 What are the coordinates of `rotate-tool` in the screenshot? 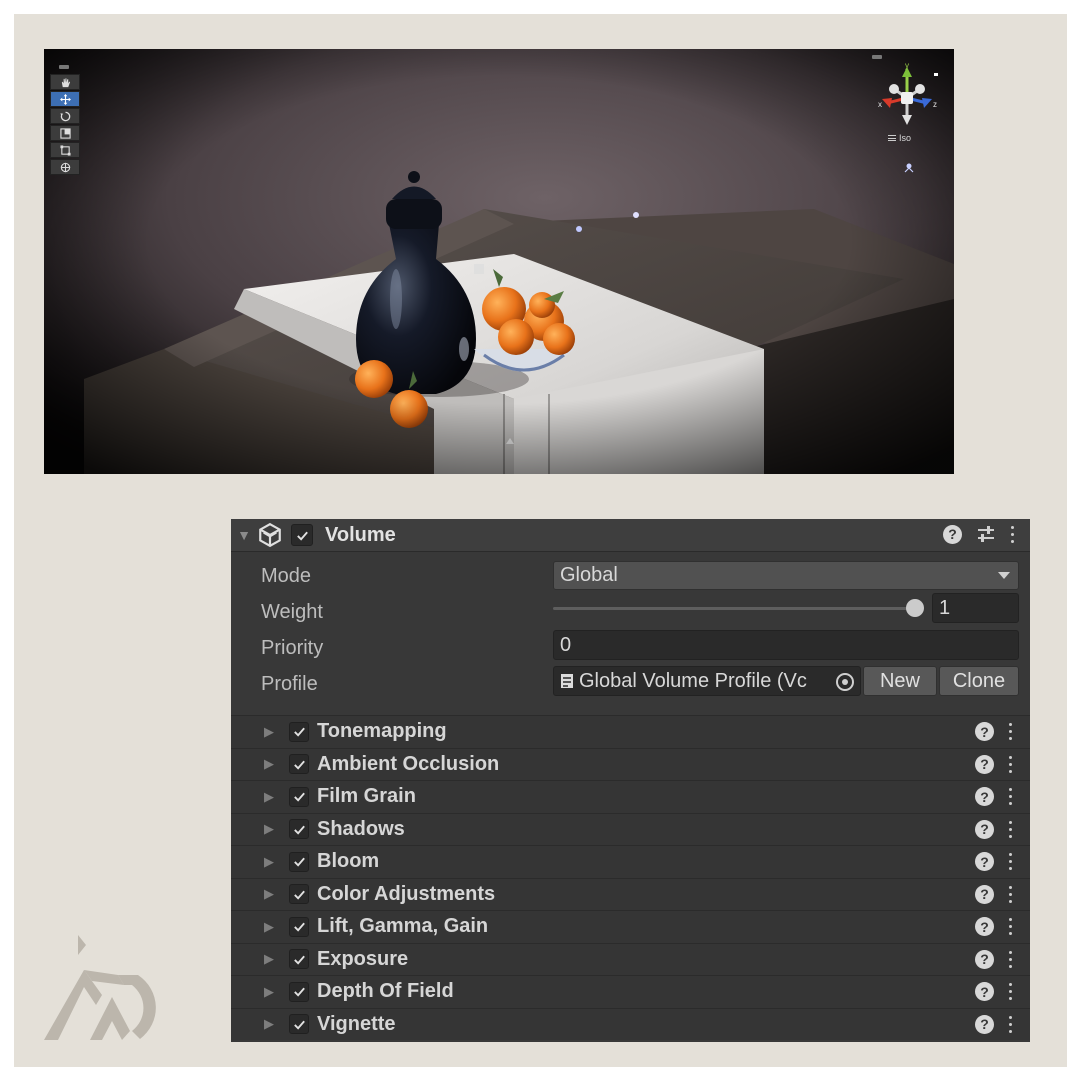 It's located at (65, 116).